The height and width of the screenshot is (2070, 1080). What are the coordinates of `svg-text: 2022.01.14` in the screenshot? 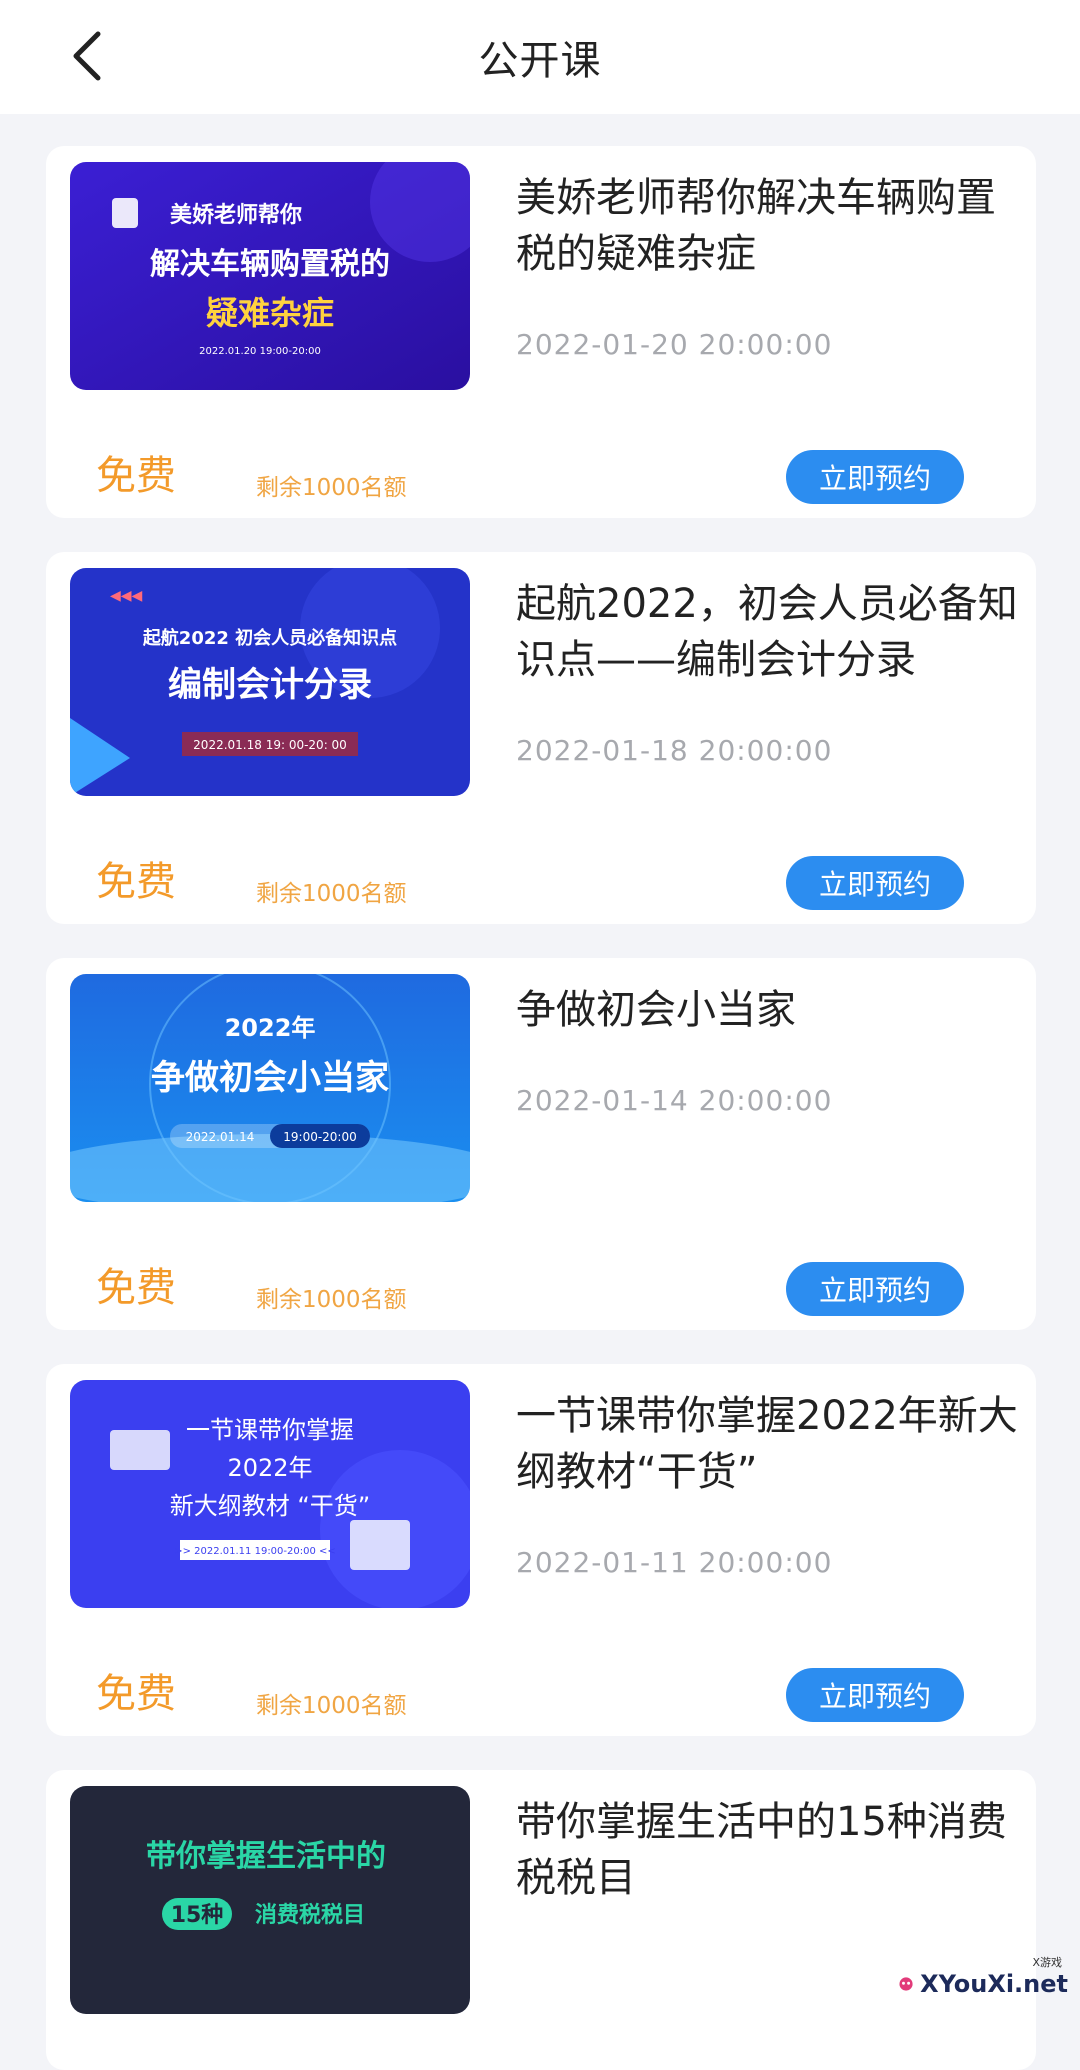 It's located at (220, 1137).